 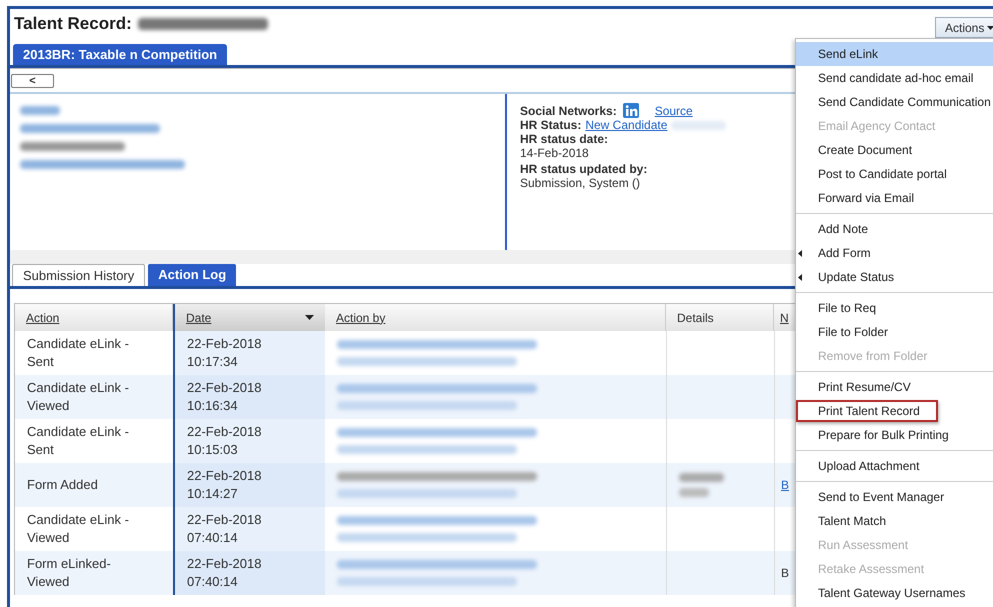 What do you see at coordinates (894, 308) in the screenshot?
I see `menu-item: File to Req` at bounding box center [894, 308].